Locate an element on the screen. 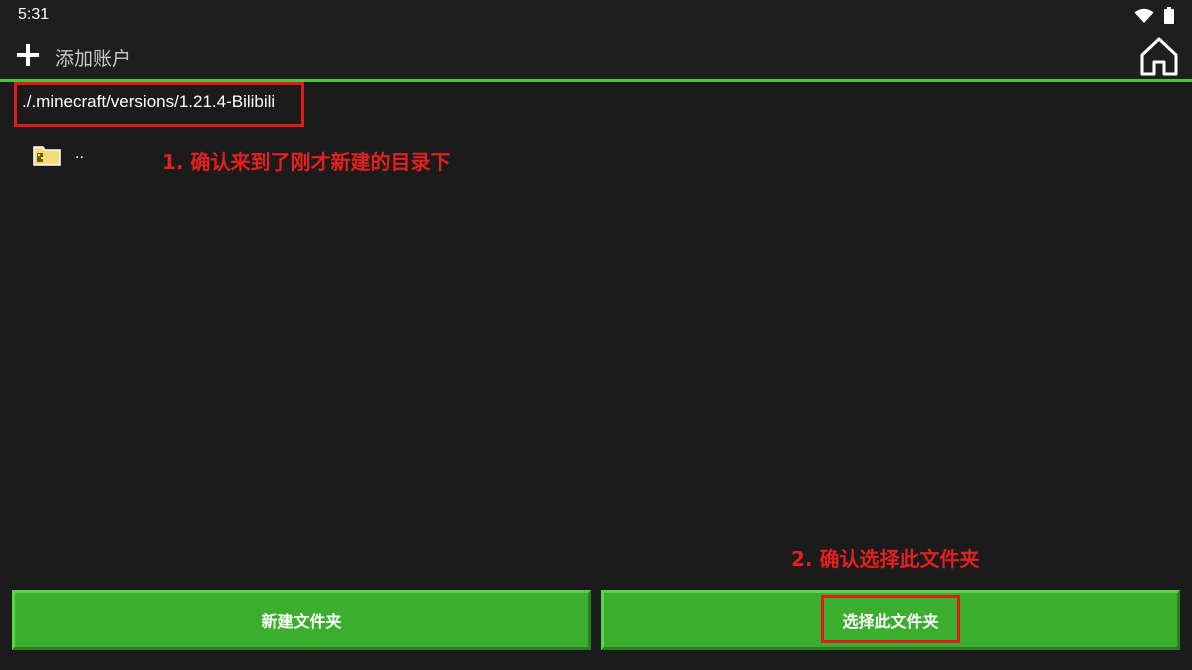 Image resolution: width=1192 pixels, height=670 pixels. annotation-step-2: 2. 确认选择此文件夹 is located at coordinates (885, 559).